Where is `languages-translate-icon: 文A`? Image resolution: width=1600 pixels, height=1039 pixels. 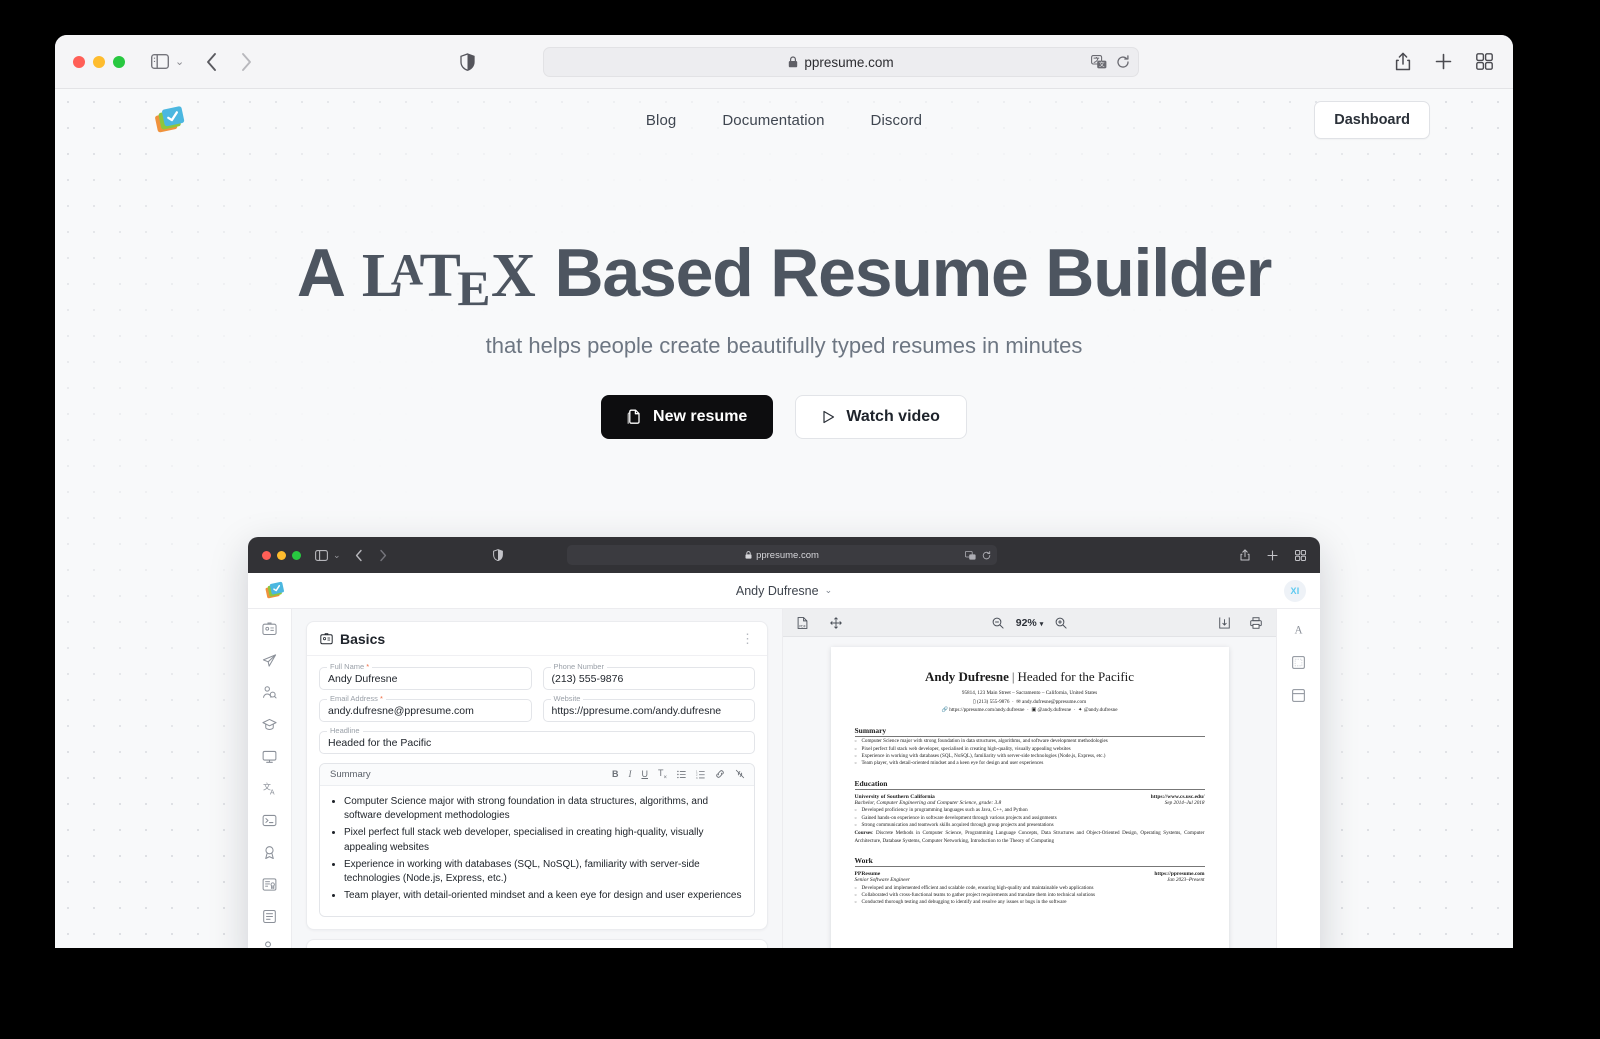 languages-translate-icon: 文A is located at coordinates (269, 788).